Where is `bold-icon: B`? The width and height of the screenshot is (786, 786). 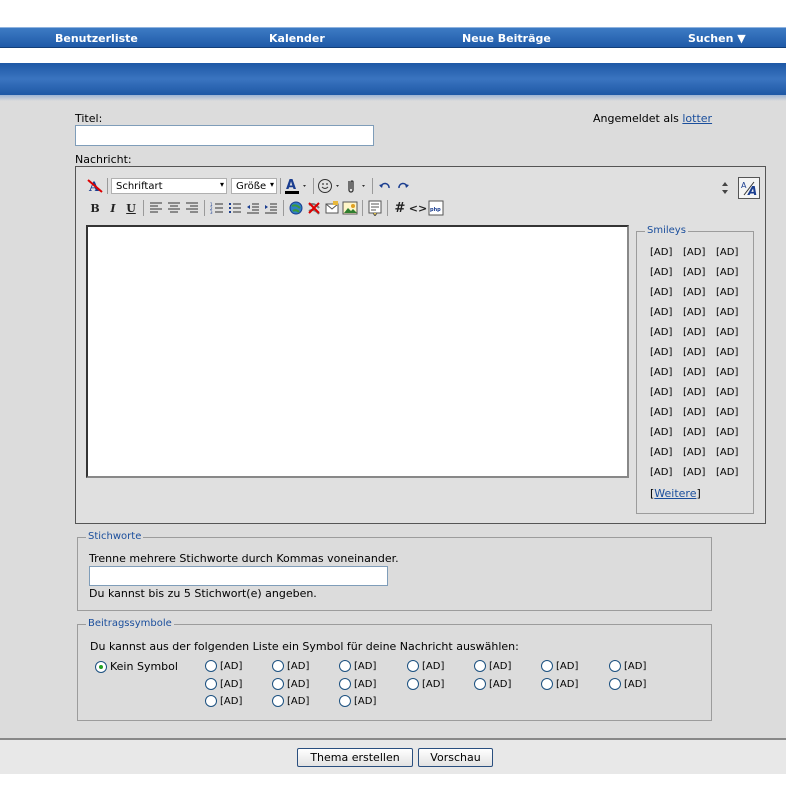 bold-icon: B is located at coordinates (95, 208).